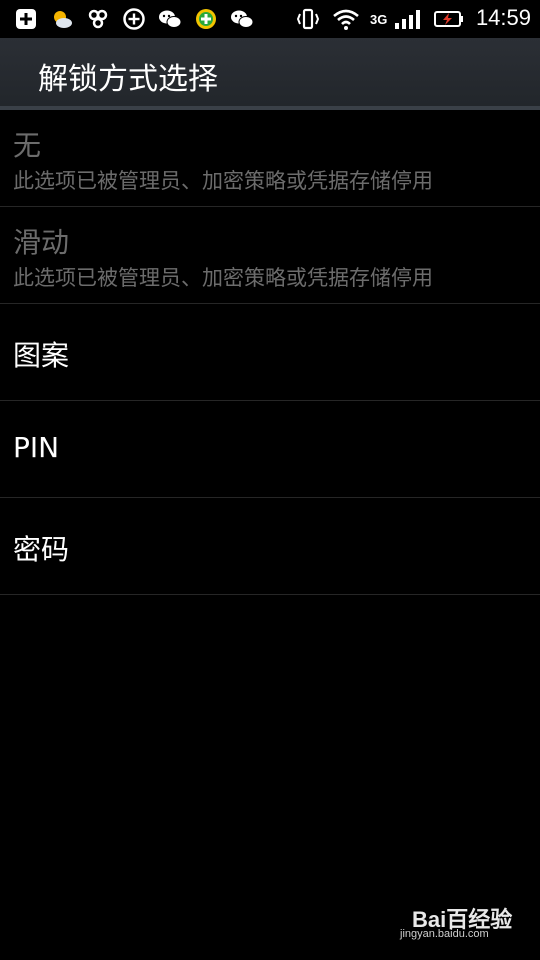  Describe the element at coordinates (128, 79) in the screenshot. I see `page-title: 解锁方式选择` at that location.